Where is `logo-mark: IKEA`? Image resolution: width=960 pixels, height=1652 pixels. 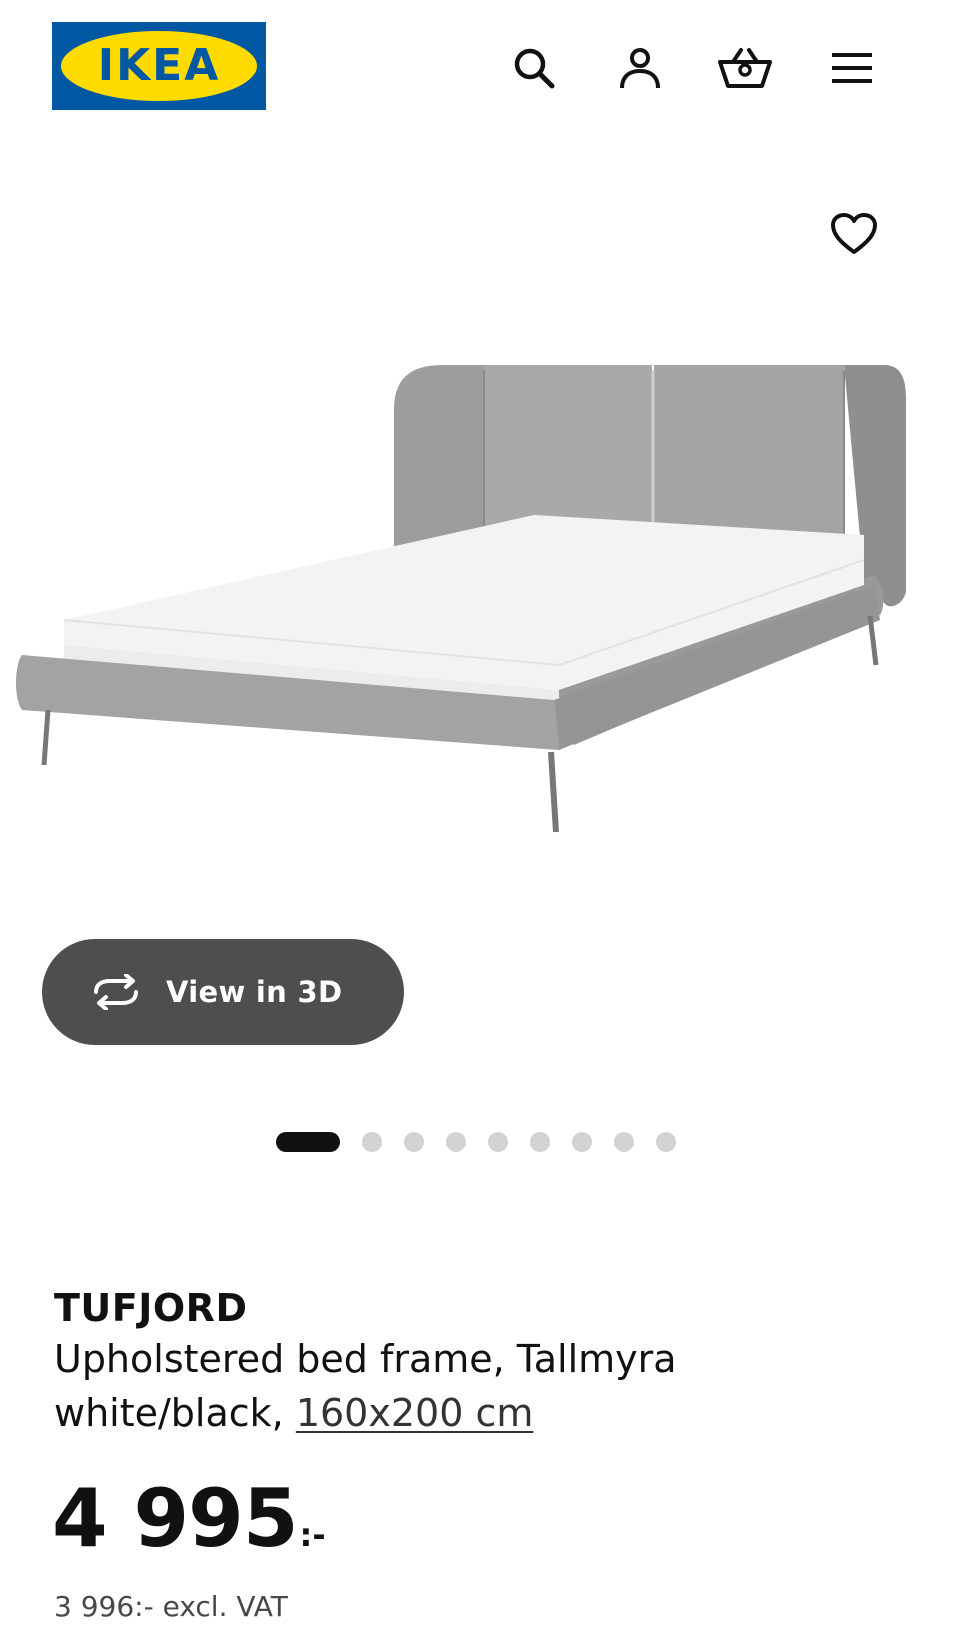 logo-mark: IKEA is located at coordinates (159, 66).